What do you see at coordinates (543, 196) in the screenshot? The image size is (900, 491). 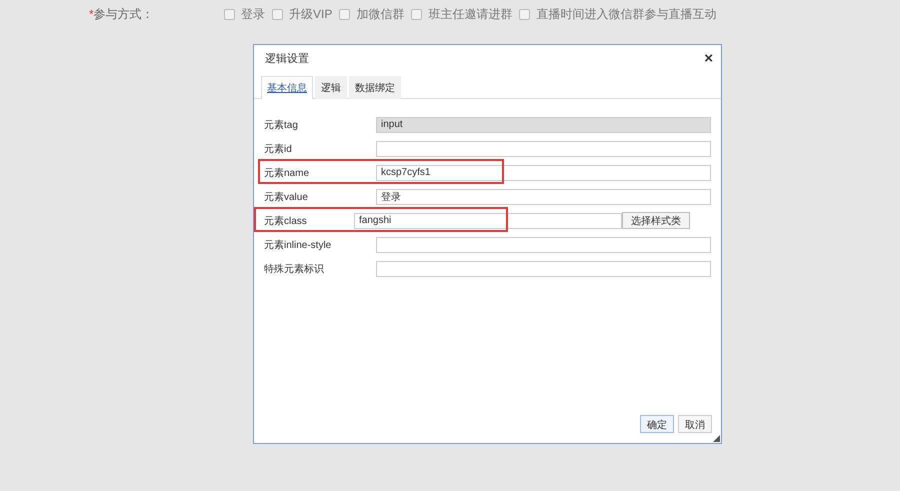 I see `input-field: 登录` at bounding box center [543, 196].